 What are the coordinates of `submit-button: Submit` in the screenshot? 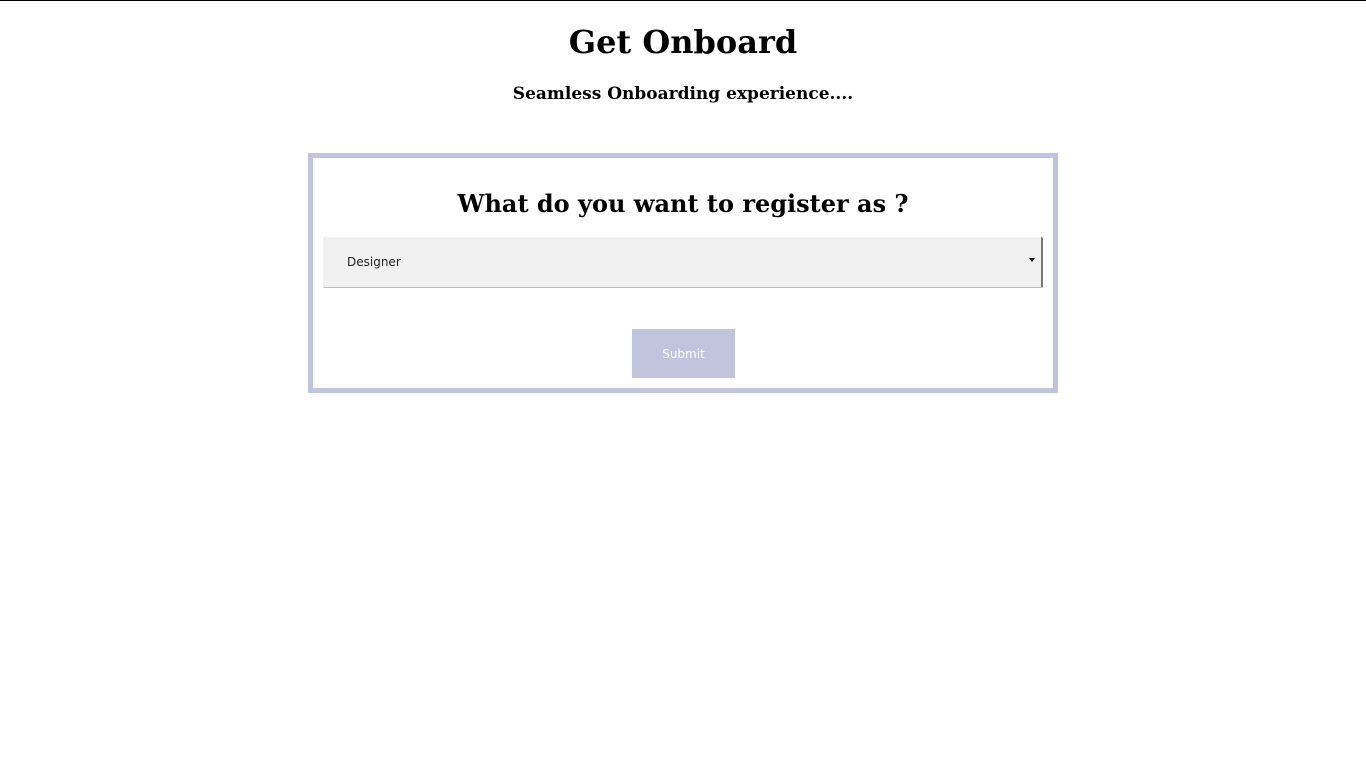 It's located at (683, 353).